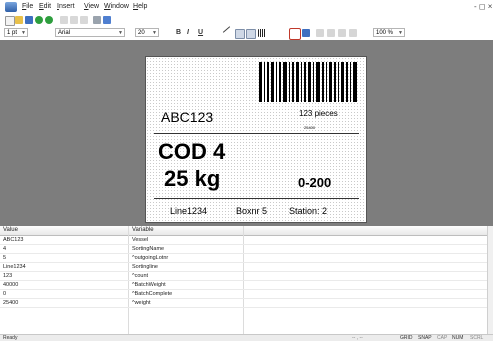 Image resolution: width=493 pixels, height=341 pixels. Describe the element at coordinates (425, 338) in the screenshot. I see `status-snap: SNAP` at that location.